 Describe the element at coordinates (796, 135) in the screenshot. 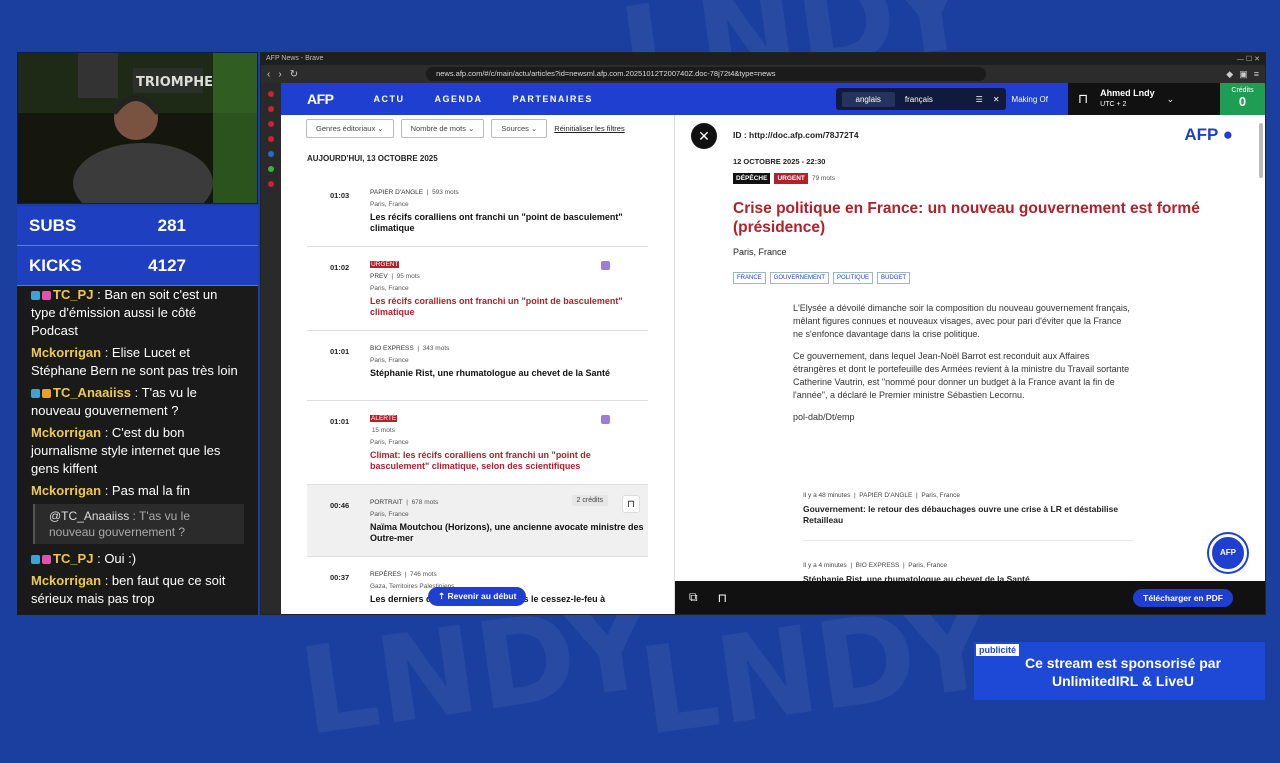

I see `article-id: ID : http://doc.afp.com/78J72T4` at that location.